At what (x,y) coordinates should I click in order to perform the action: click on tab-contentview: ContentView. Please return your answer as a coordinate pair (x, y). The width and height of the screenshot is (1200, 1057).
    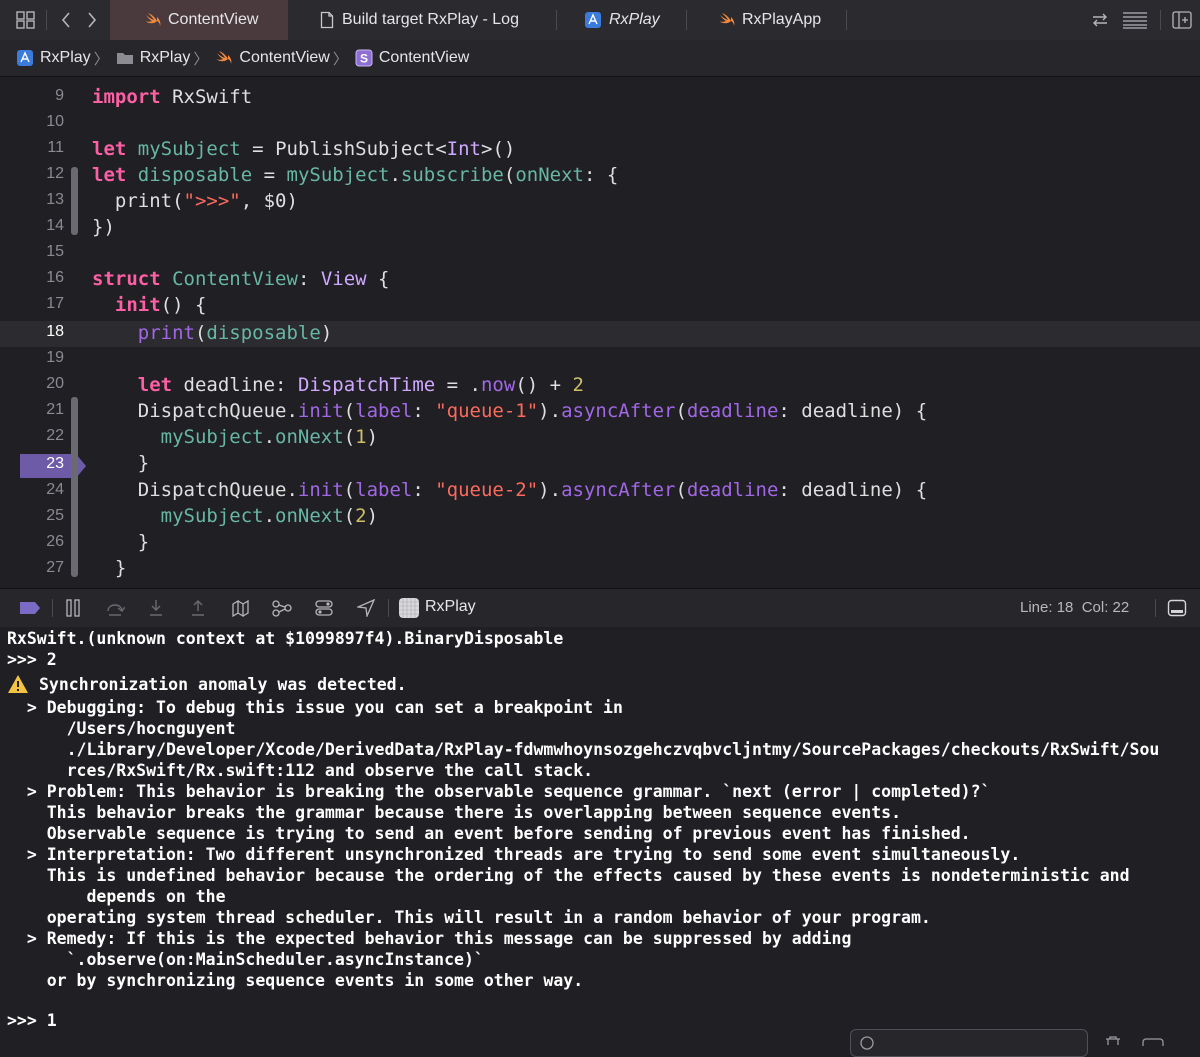
    Looking at the image, I should click on (199, 20).